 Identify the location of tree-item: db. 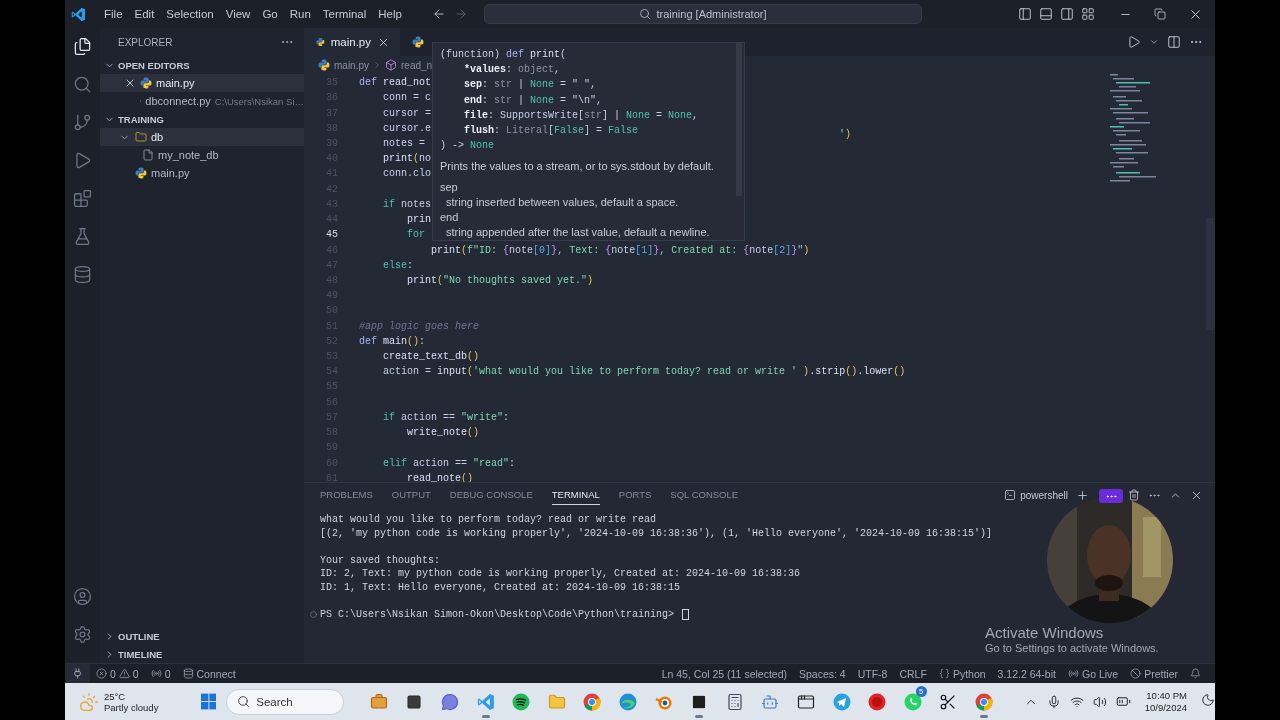
(202, 137).